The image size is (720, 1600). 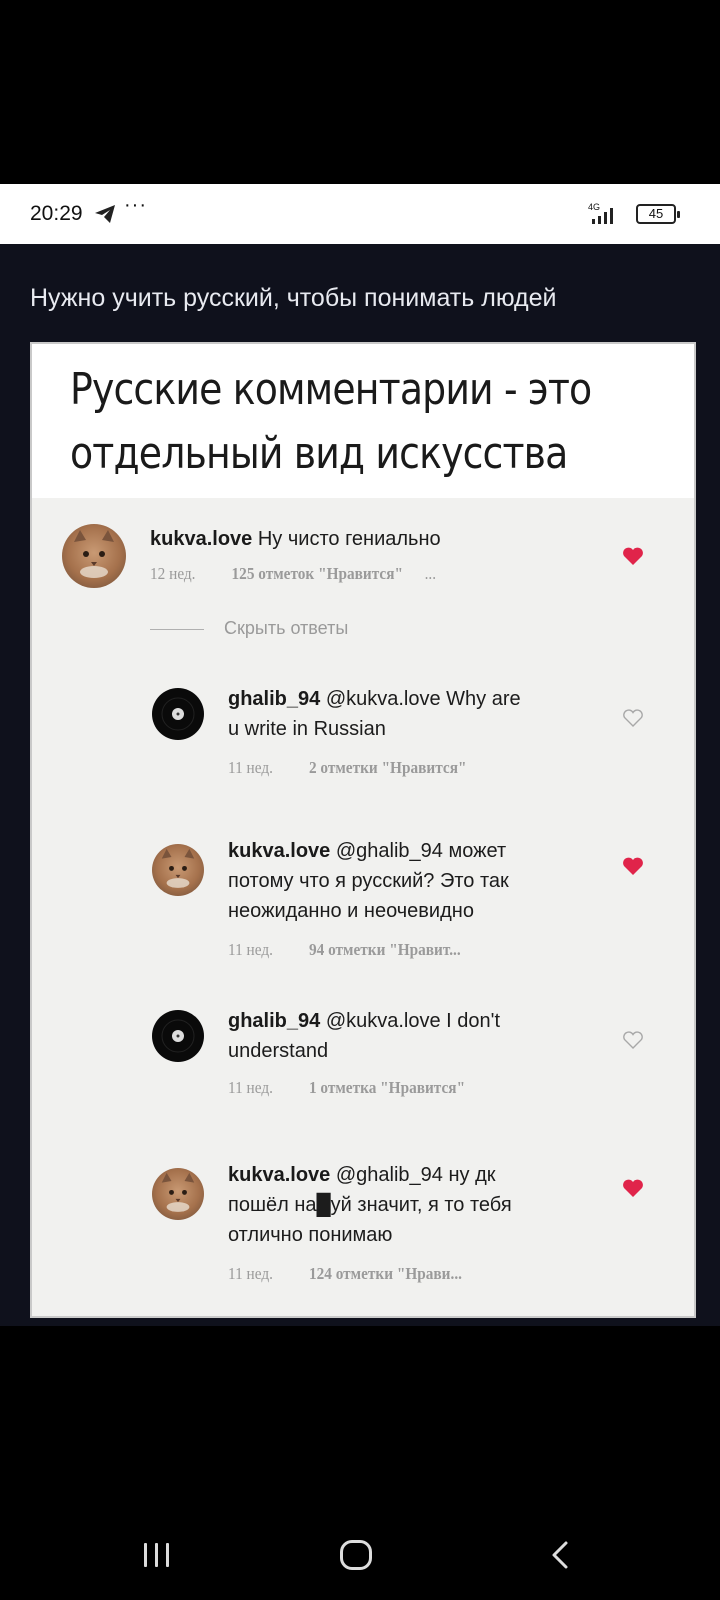 I want to click on comment-text: отлично понимаю, so click(x=310, y=1235).